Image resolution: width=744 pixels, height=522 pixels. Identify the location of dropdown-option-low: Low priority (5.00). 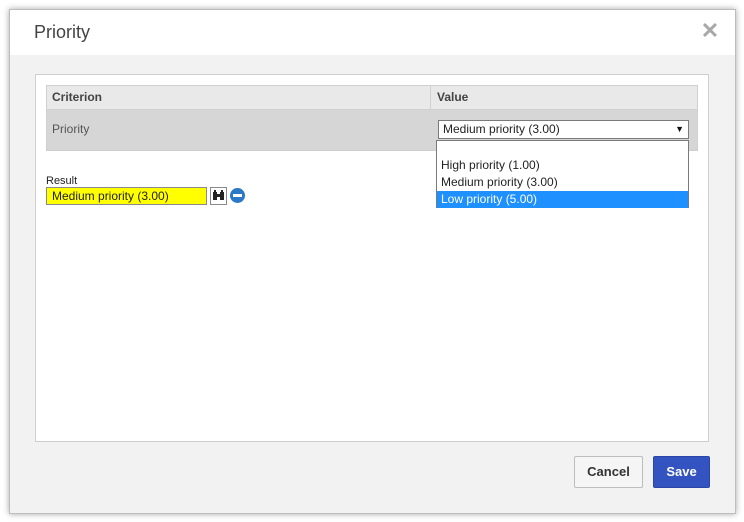
(562, 199).